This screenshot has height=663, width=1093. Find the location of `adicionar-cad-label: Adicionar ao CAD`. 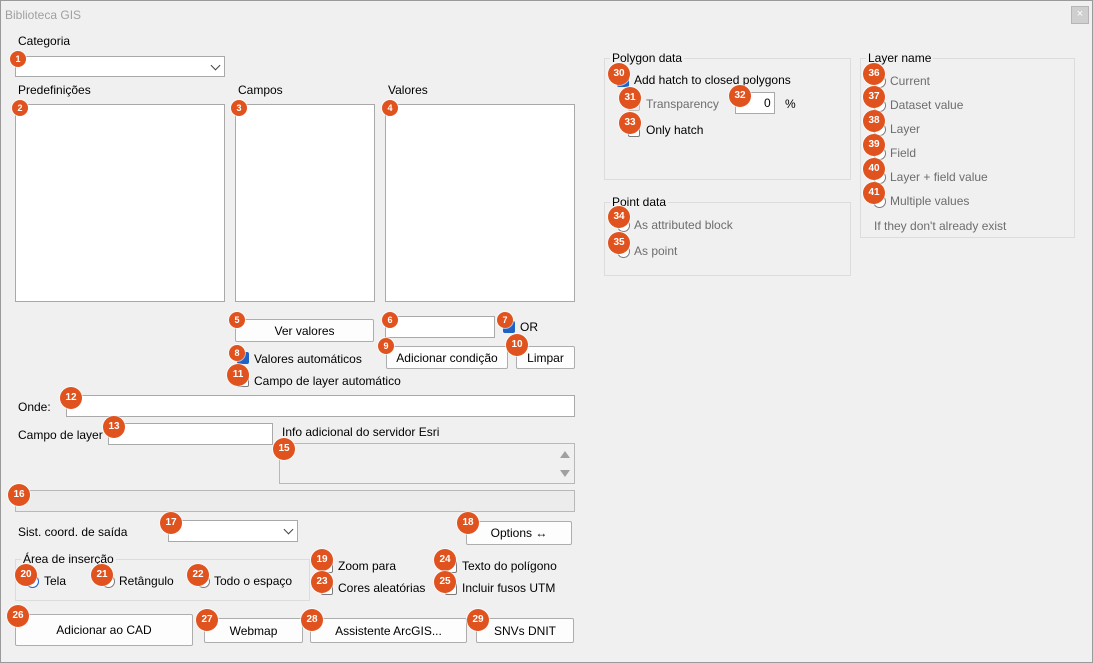

adicionar-cad-label: Adicionar ao CAD is located at coordinates (104, 630).